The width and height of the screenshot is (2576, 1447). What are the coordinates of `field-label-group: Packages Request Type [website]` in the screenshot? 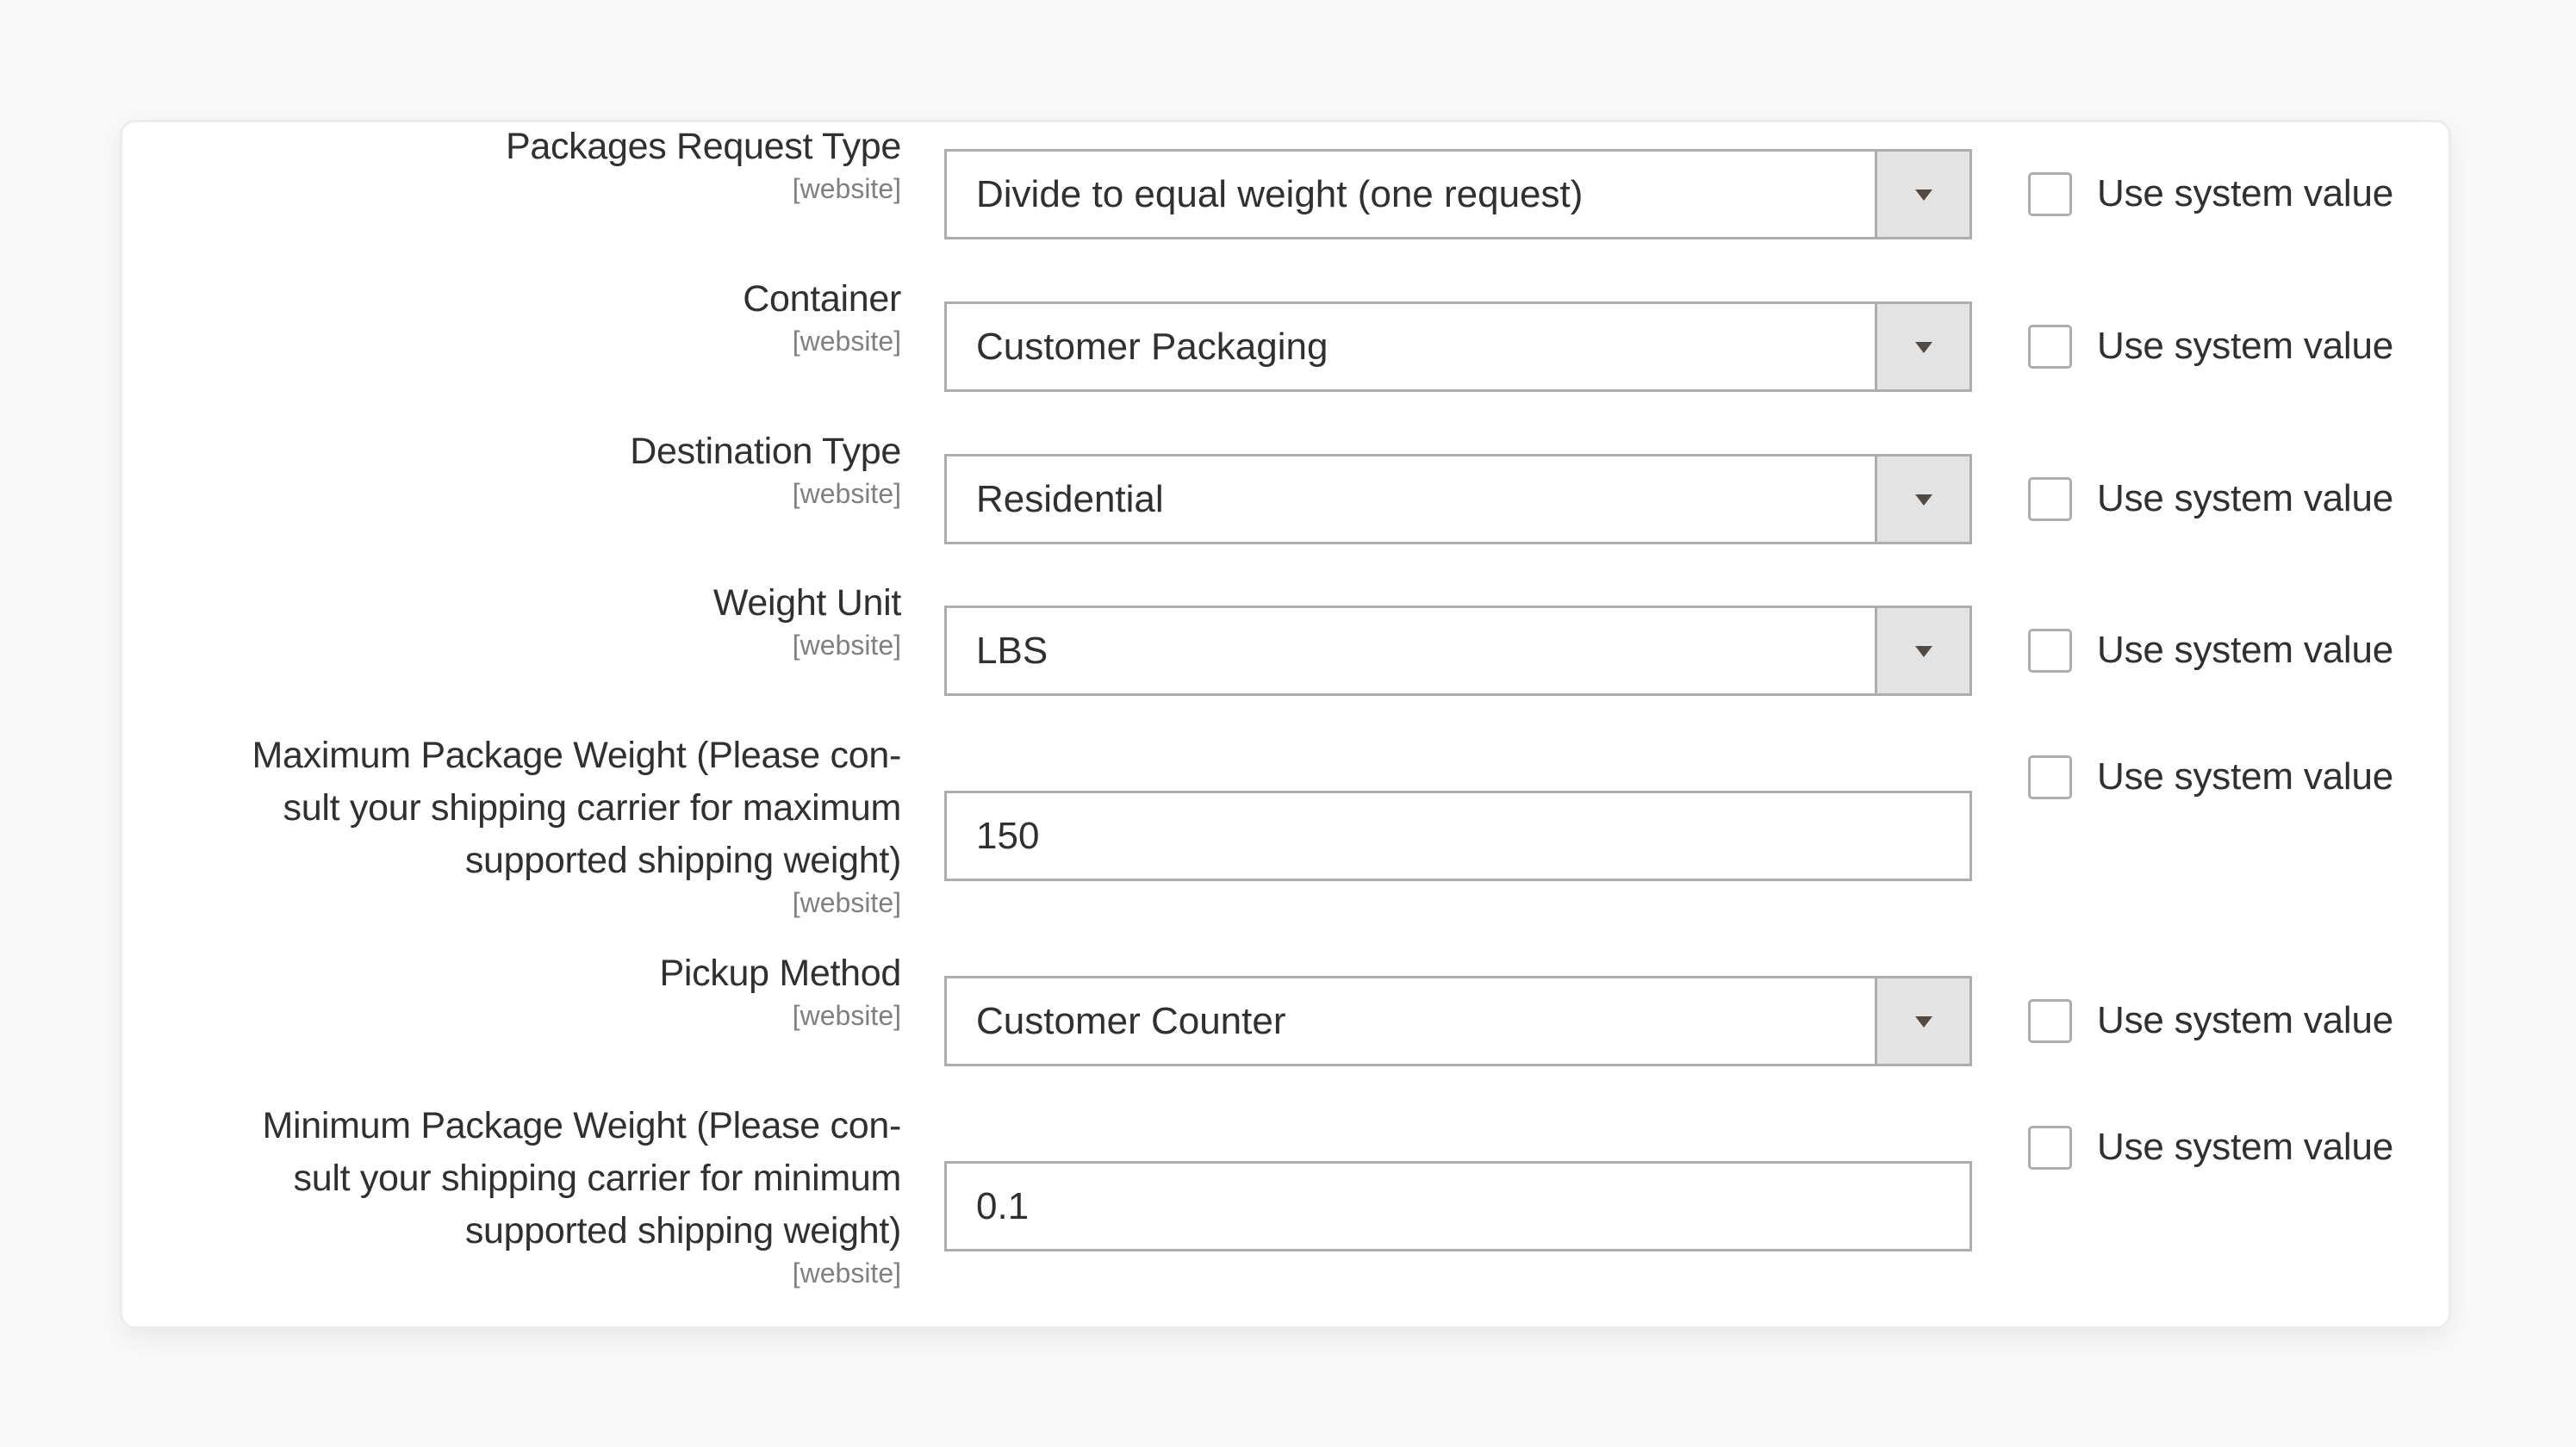 It's located at (529, 162).